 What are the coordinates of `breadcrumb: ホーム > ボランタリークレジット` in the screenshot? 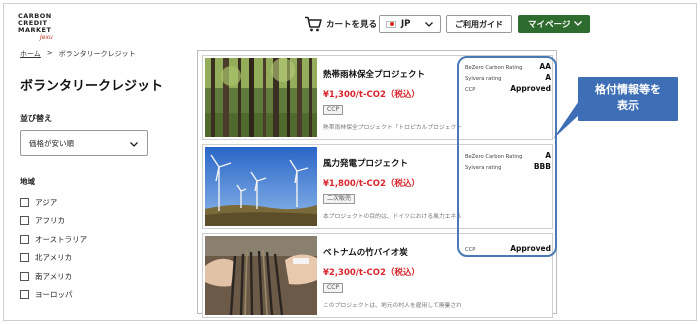 It's located at (78, 54).